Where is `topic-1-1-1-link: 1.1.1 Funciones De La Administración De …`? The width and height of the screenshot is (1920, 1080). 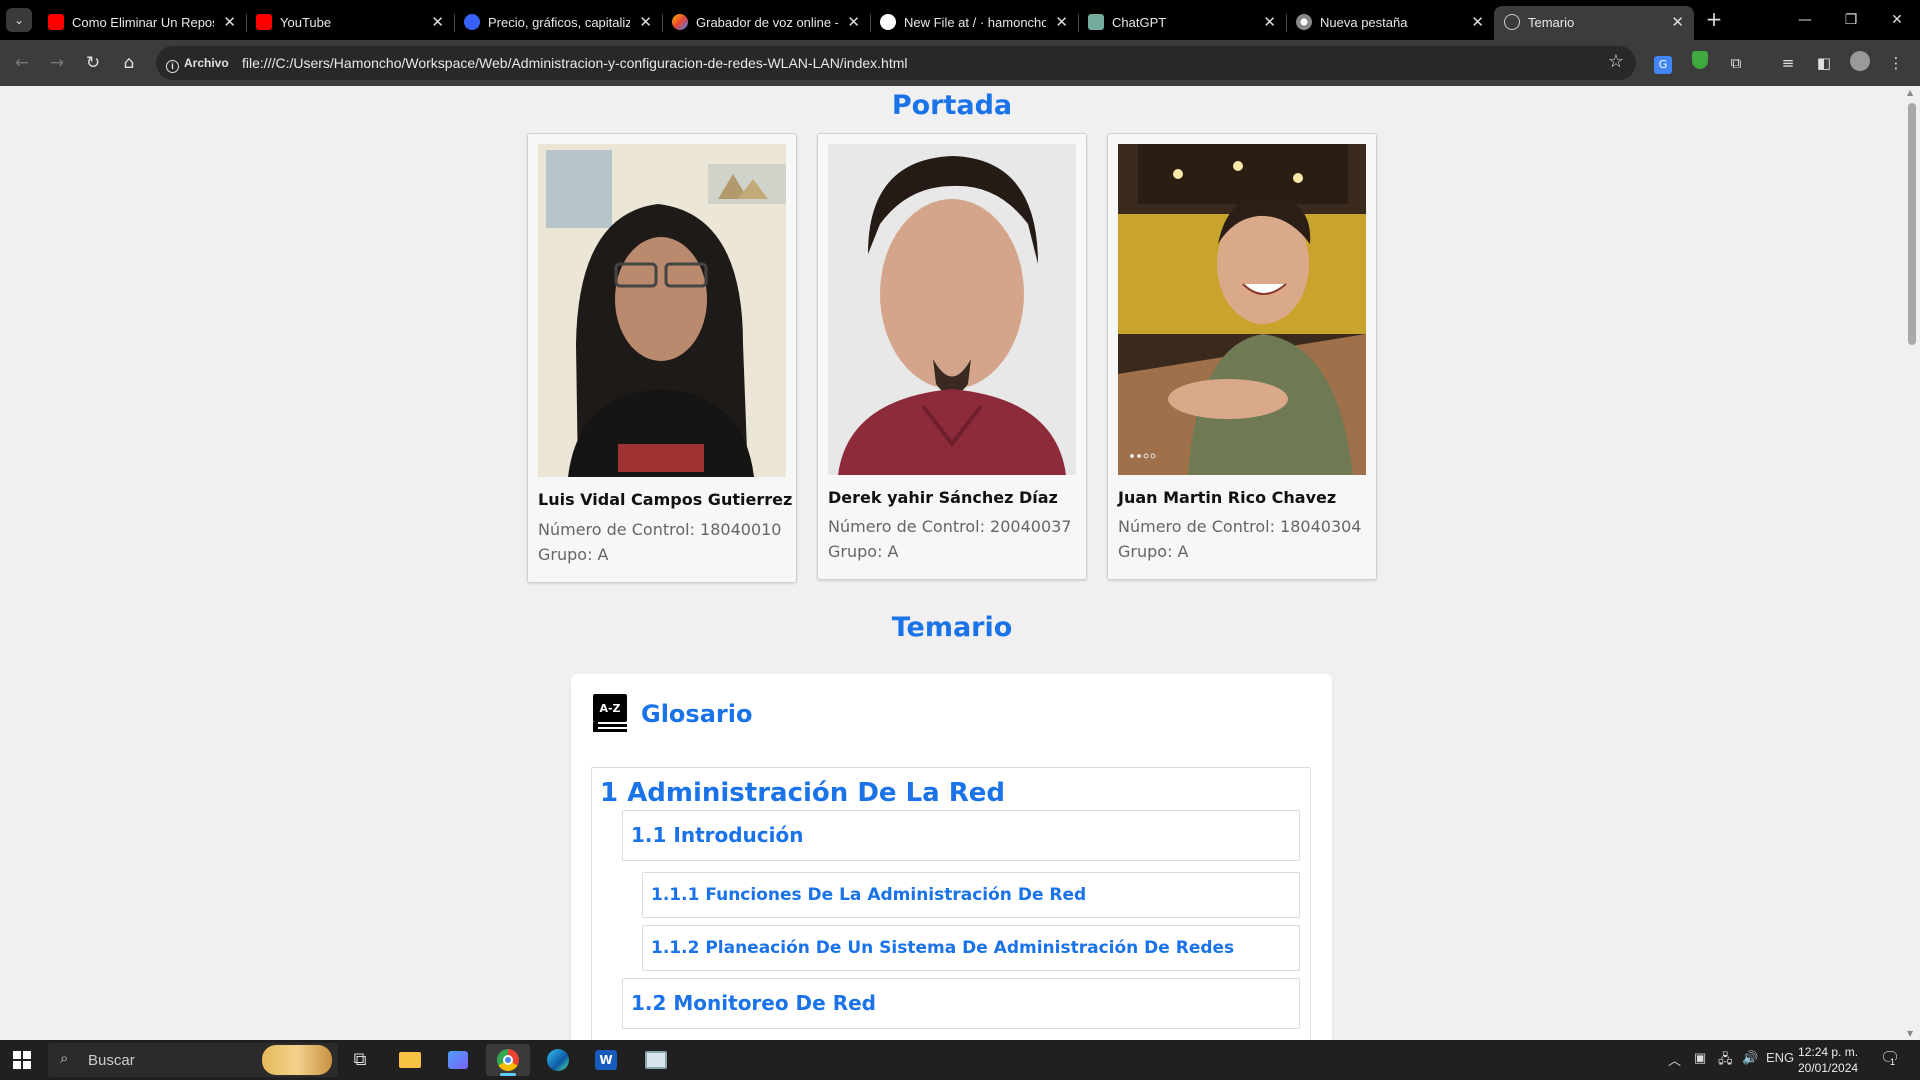 topic-1-1-1-link: 1.1.1 Funciones De La Administración De … is located at coordinates (868, 895).